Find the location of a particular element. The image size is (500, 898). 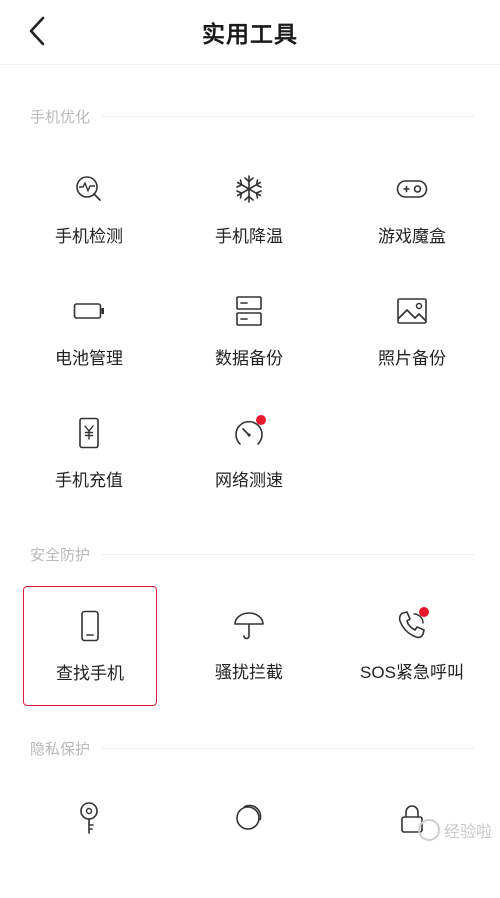

circles-icon is located at coordinates (249, 817).